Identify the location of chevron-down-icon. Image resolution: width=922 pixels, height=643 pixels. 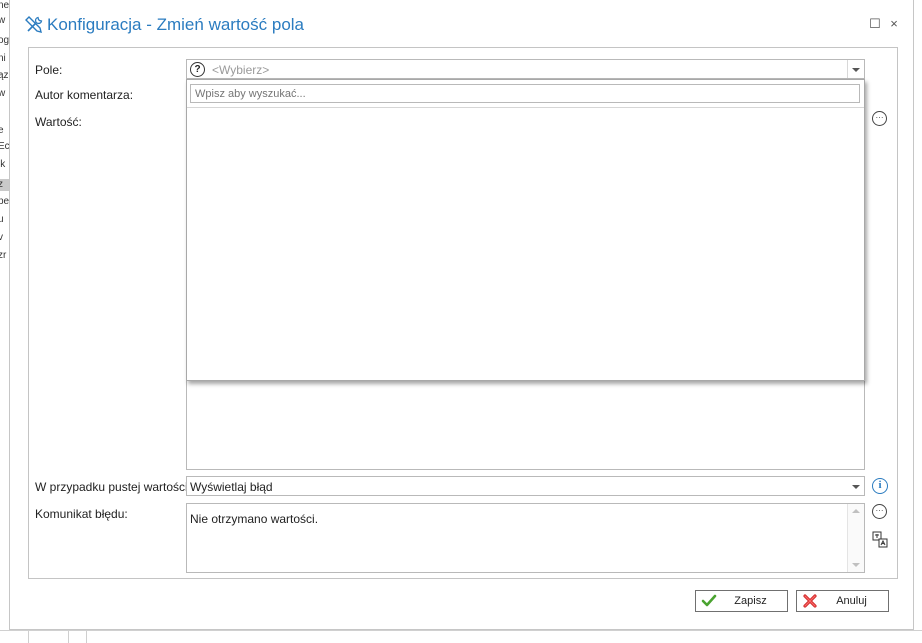
(855, 69).